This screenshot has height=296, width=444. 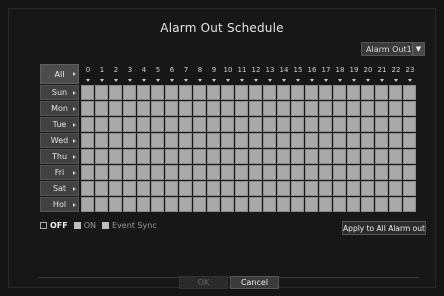 What do you see at coordinates (59, 204) in the screenshot?
I see `day-button-hol: Hol` at bounding box center [59, 204].